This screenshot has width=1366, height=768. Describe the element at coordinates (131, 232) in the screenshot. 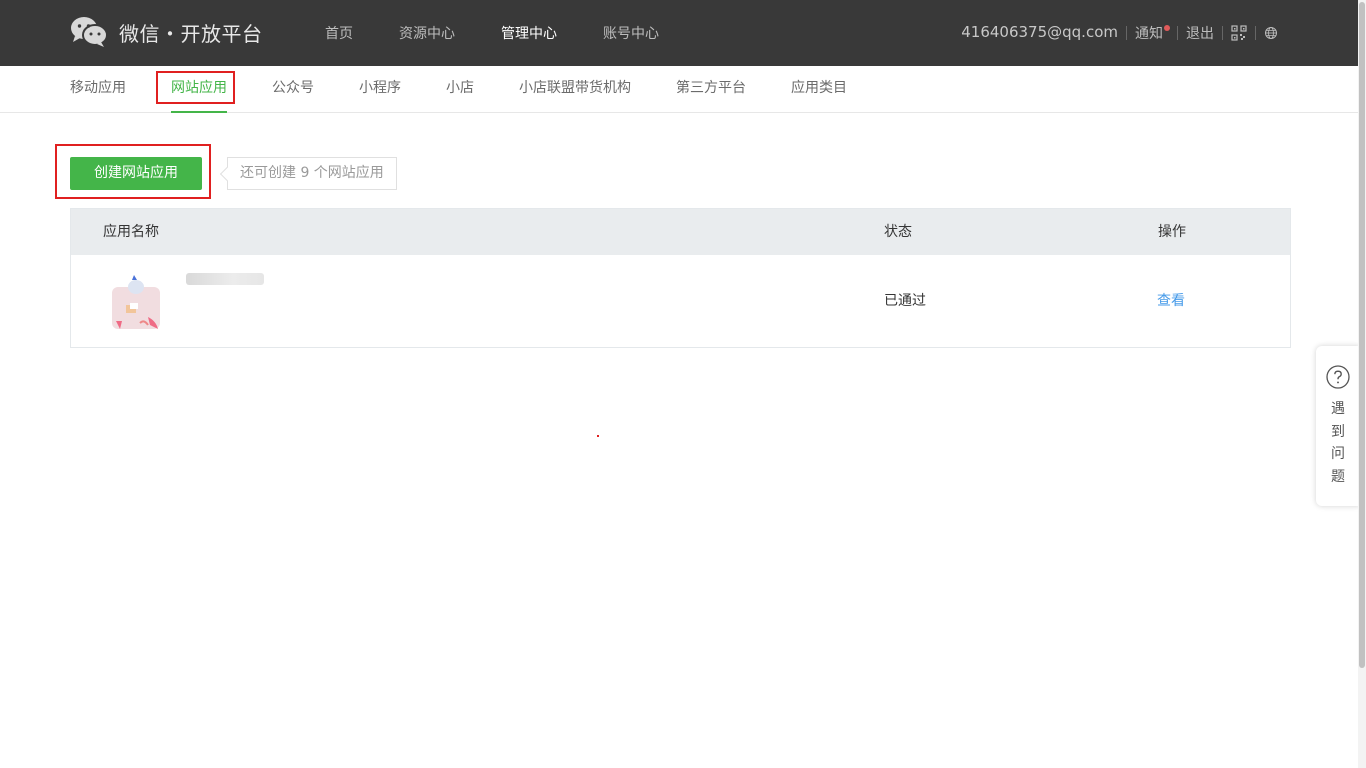

I see `header-app-name: 应用名称` at that location.